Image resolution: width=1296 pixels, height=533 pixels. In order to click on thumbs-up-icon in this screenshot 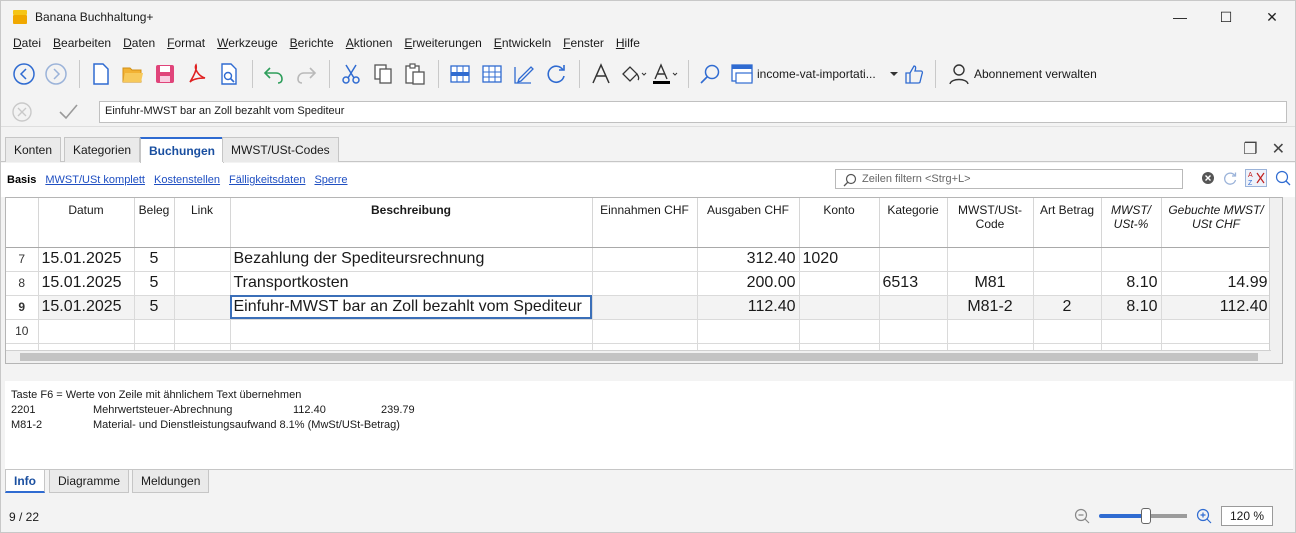, I will do `click(914, 74)`.